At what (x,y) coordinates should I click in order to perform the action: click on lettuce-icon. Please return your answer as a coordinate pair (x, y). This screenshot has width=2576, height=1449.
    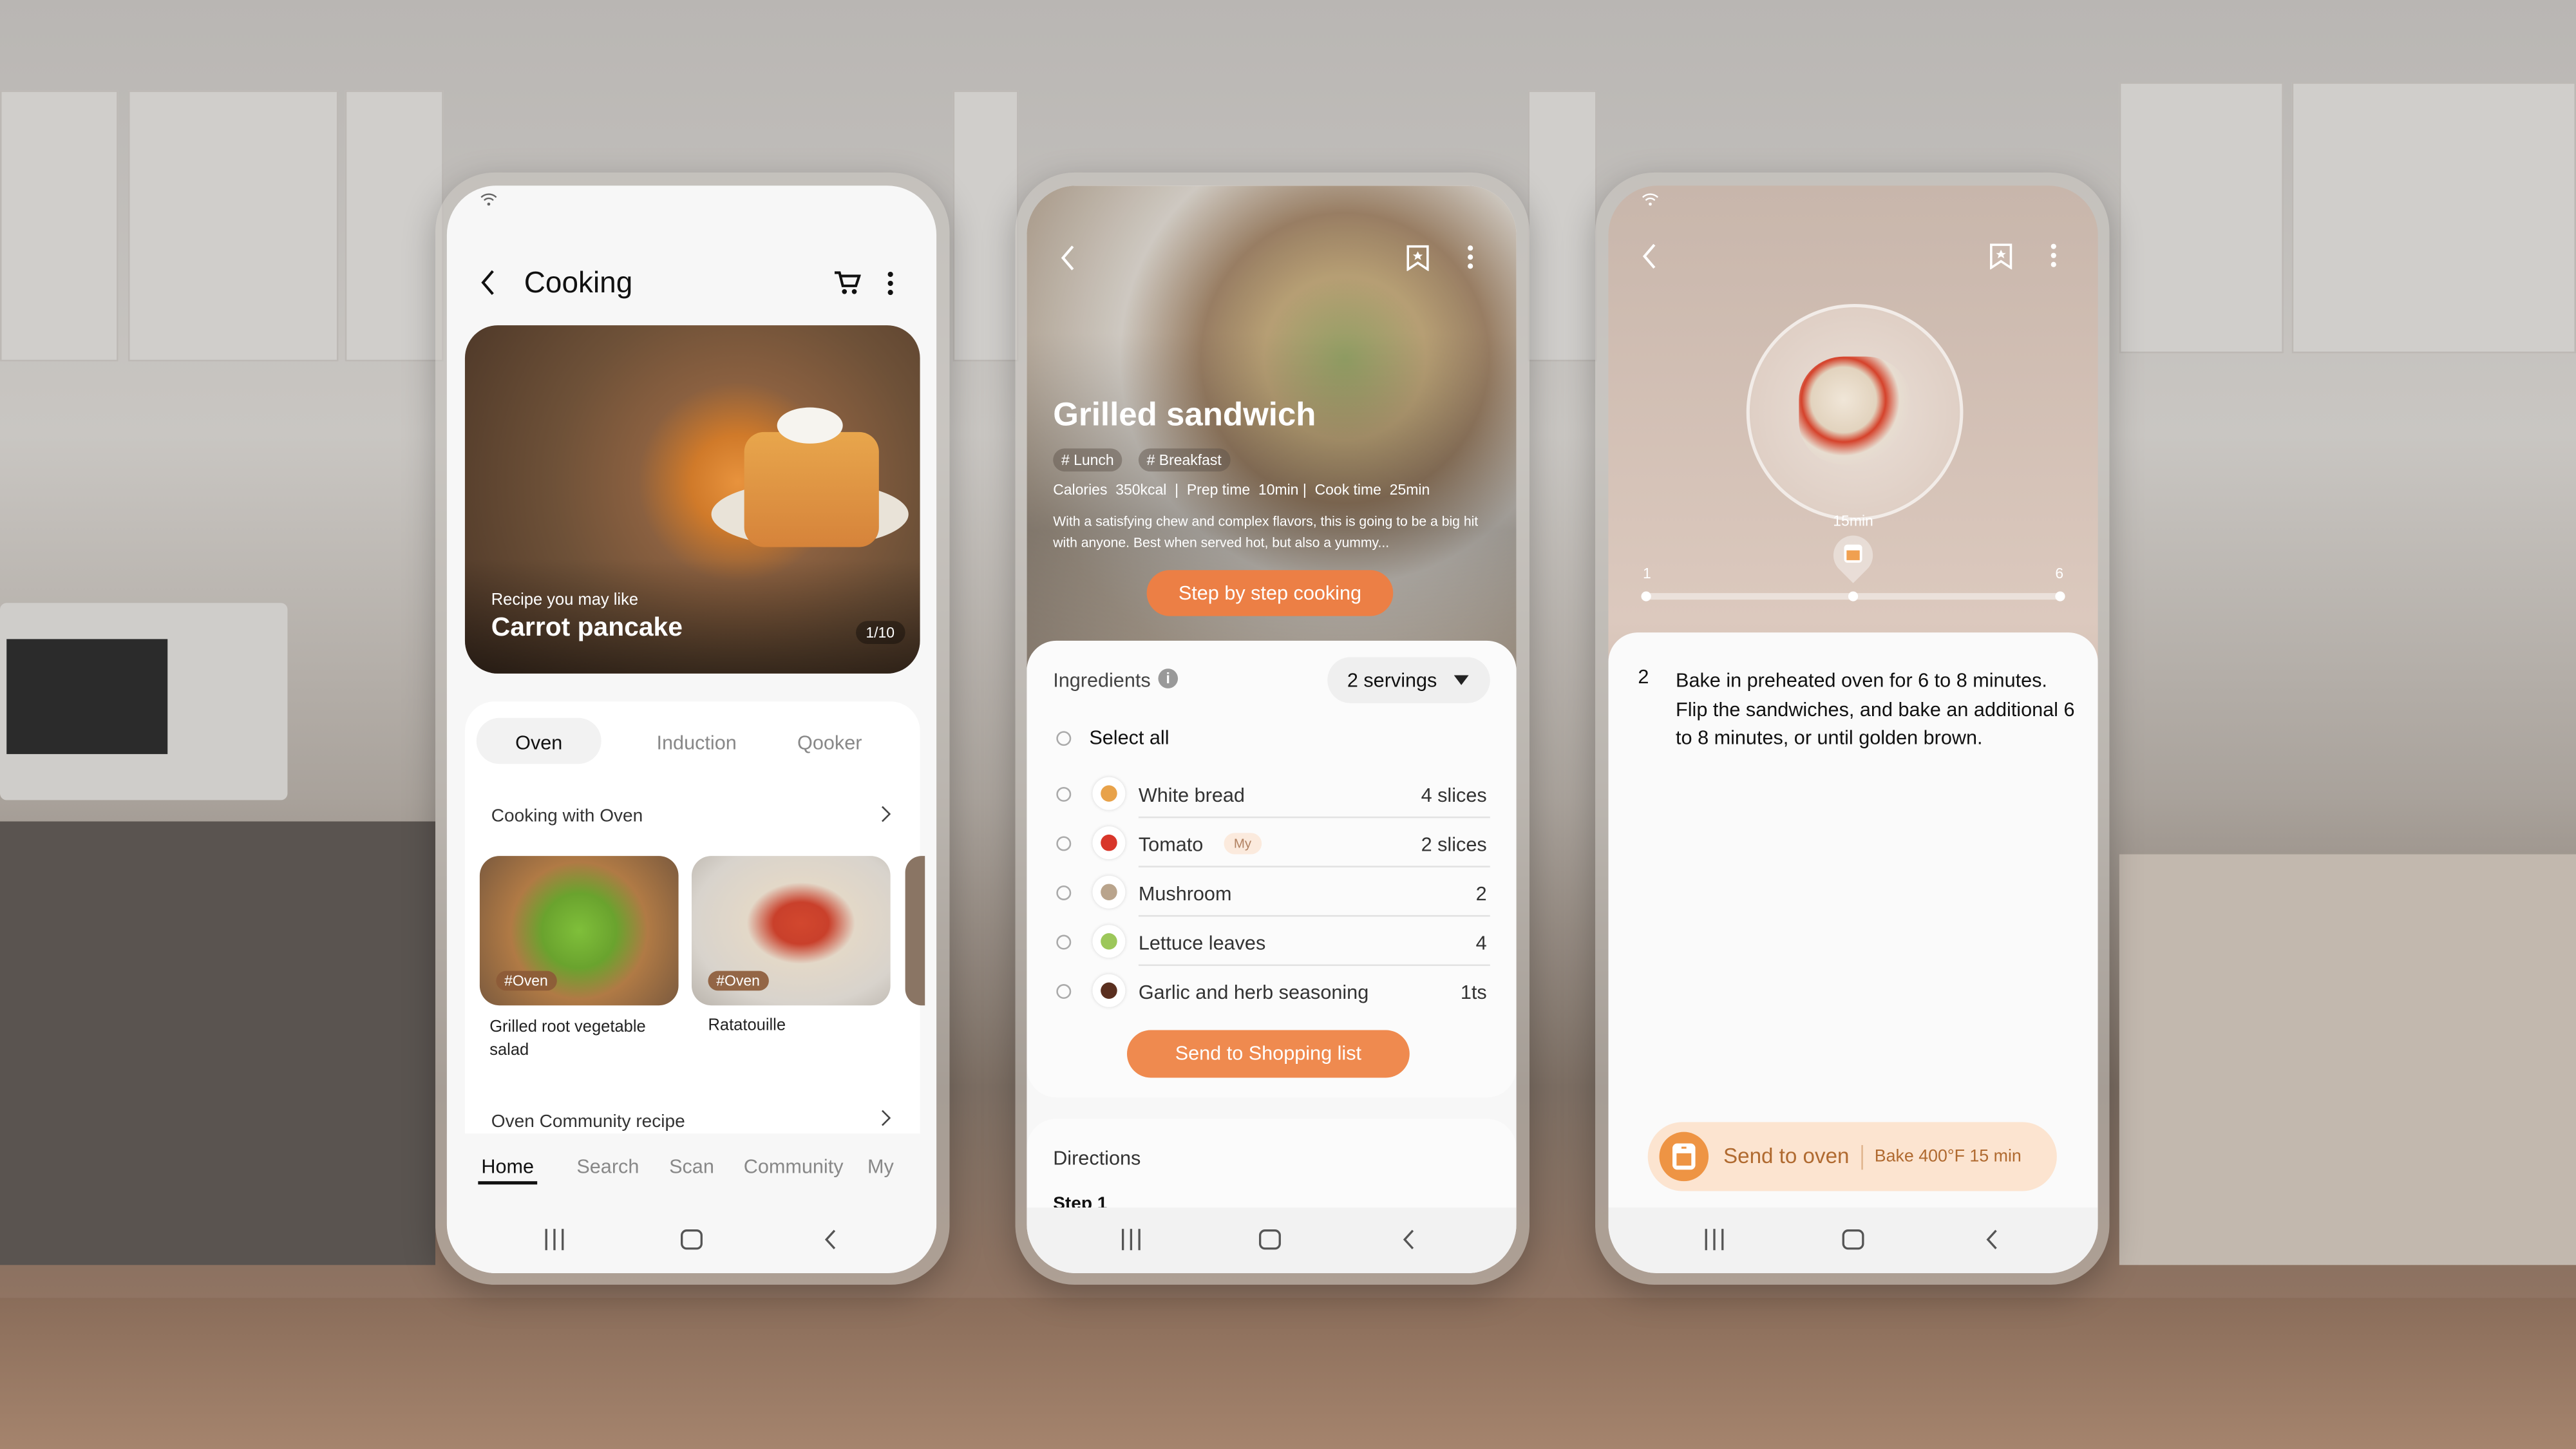
    Looking at the image, I should click on (1109, 942).